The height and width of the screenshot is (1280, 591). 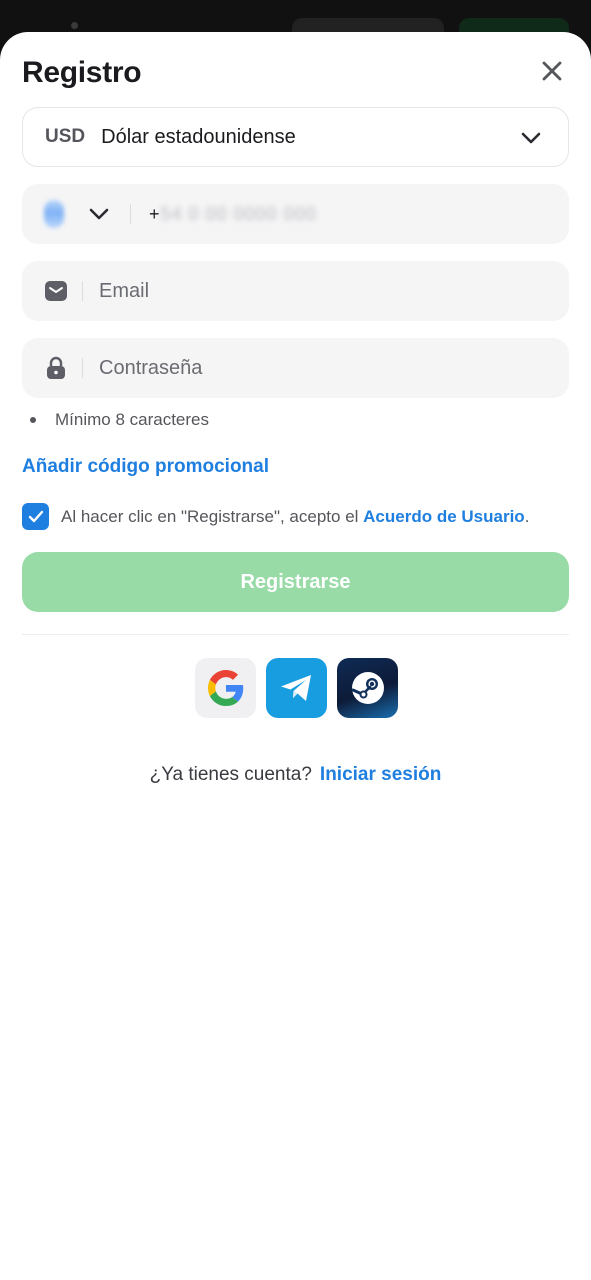 What do you see at coordinates (54, 214) in the screenshot?
I see `country-flag-icon` at bounding box center [54, 214].